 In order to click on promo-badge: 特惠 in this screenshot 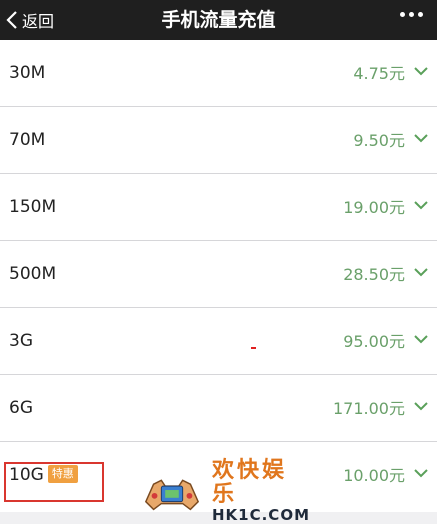, I will do `click(62, 474)`.